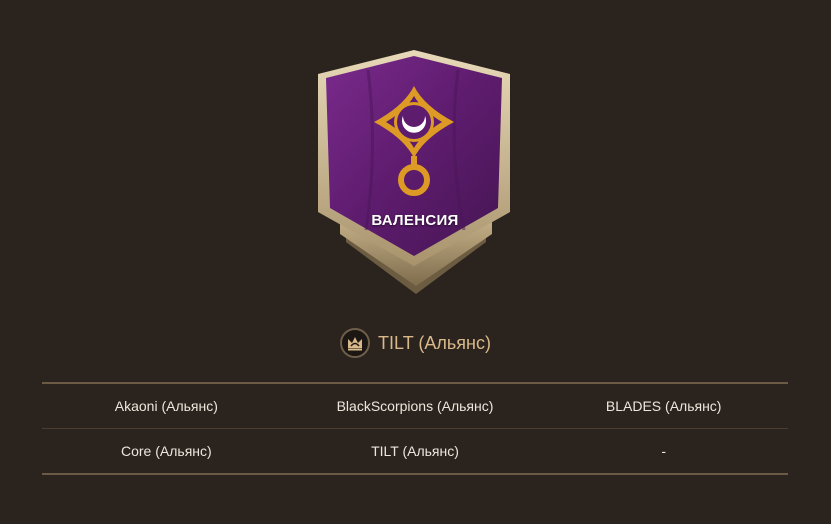  I want to click on alliance-cell: -, so click(664, 451).